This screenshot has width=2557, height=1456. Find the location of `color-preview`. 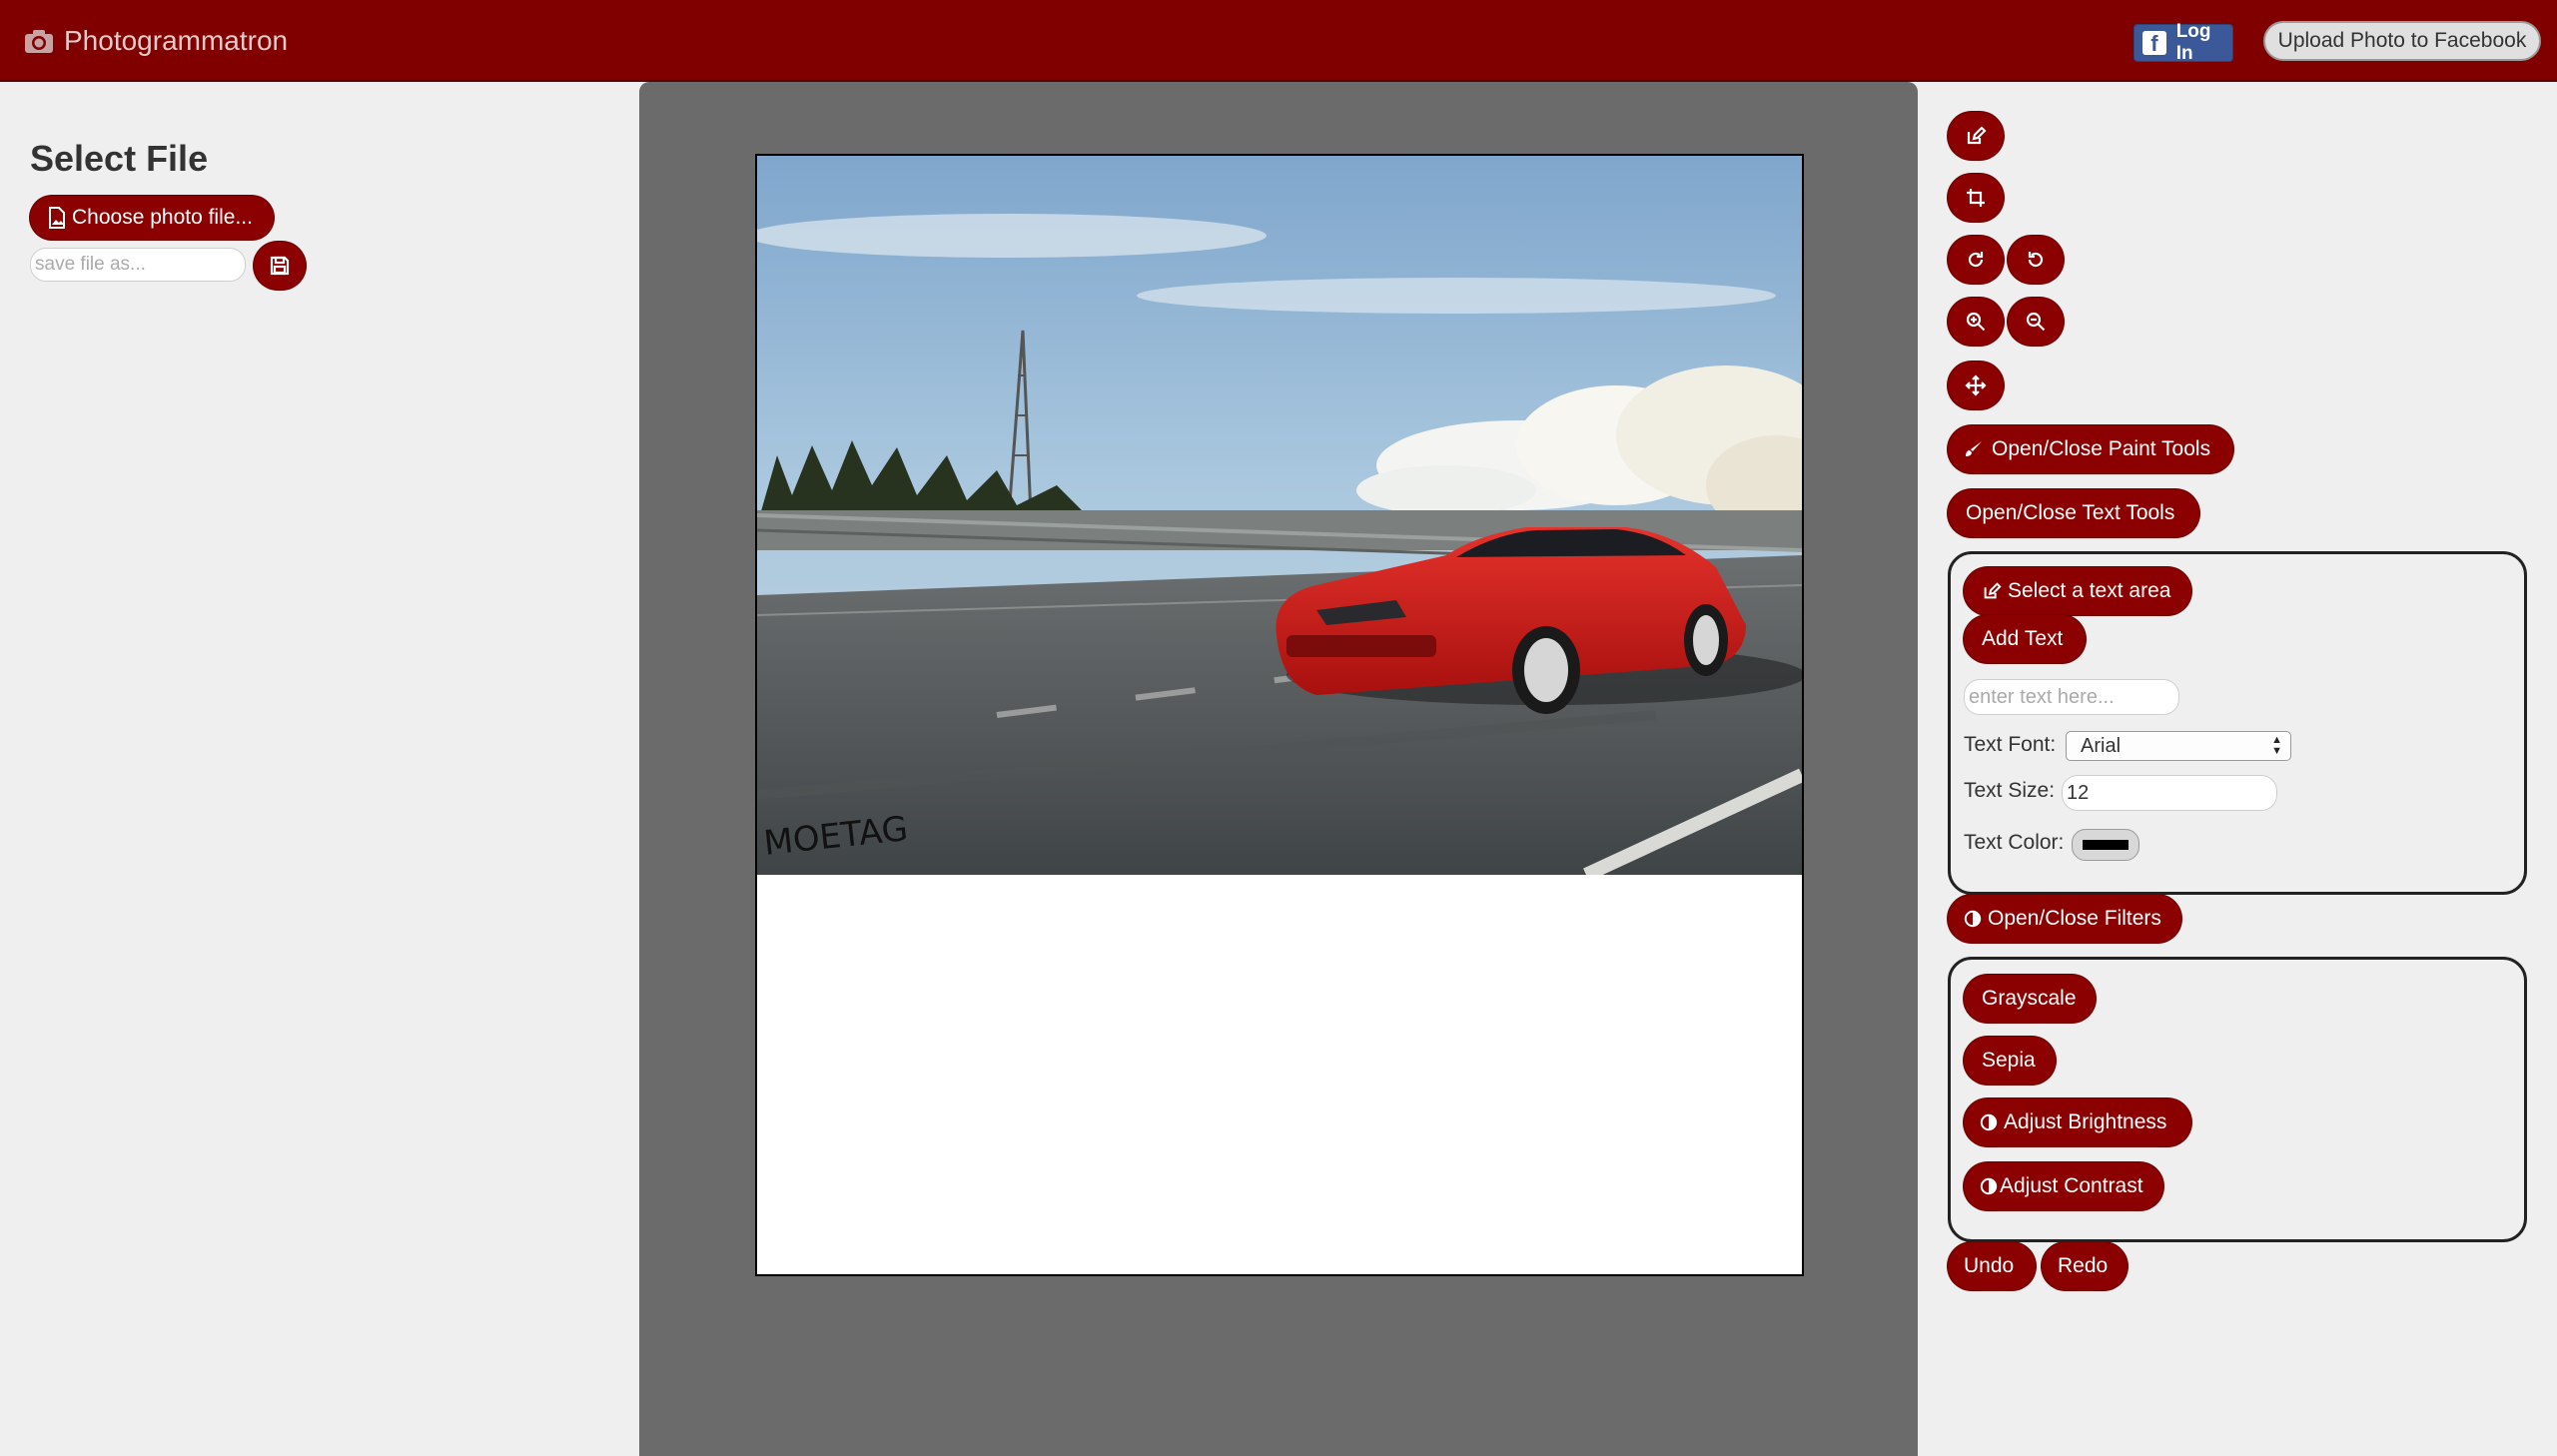

color-preview is located at coordinates (2106, 845).